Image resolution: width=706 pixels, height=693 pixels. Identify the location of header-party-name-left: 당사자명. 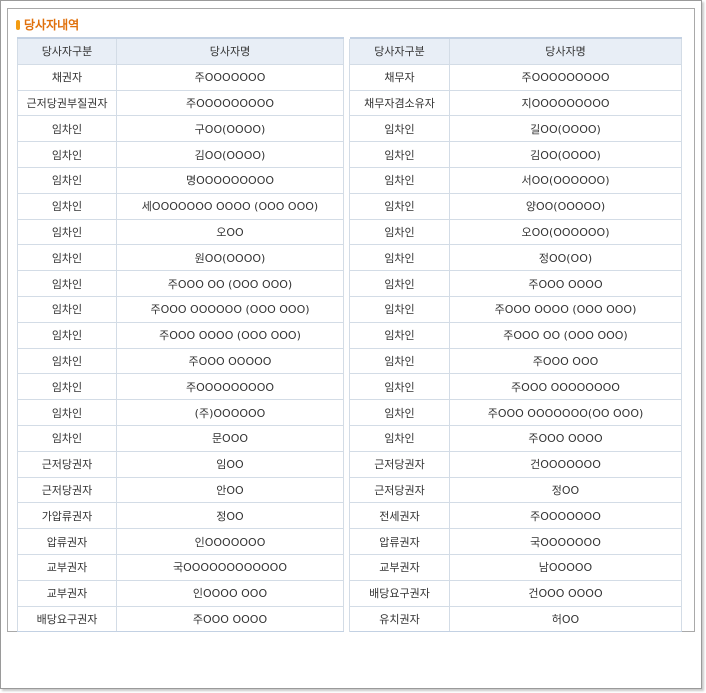
(230, 50).